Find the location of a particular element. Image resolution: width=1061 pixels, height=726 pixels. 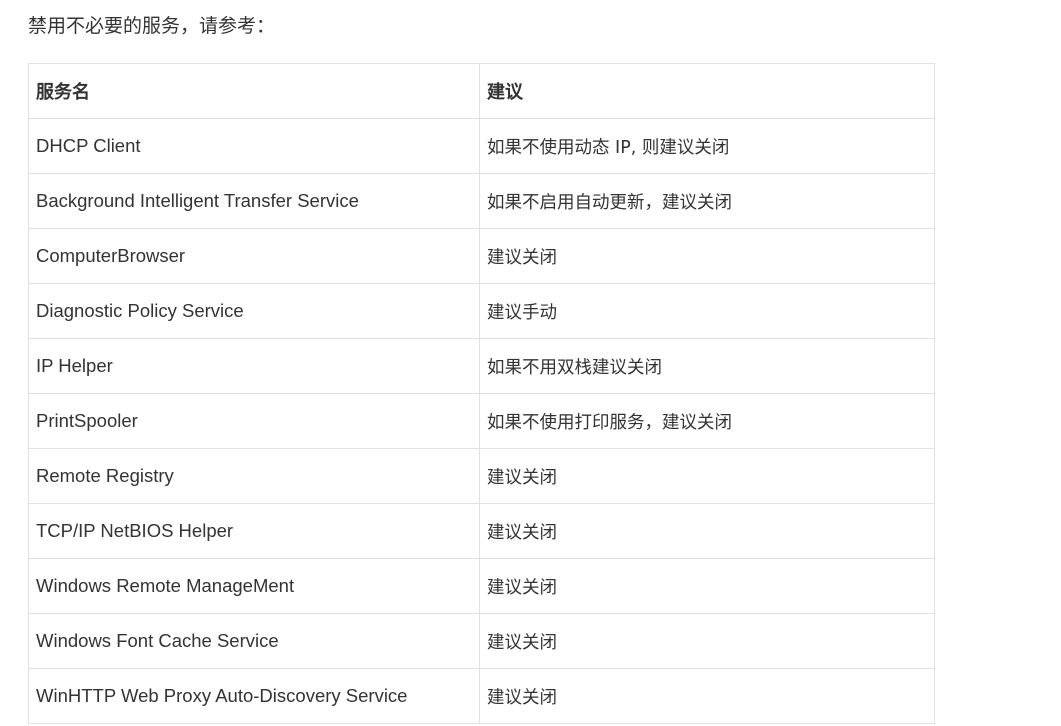

service-name-cell: ComputerBrowser is located at coordinates (254, 256).